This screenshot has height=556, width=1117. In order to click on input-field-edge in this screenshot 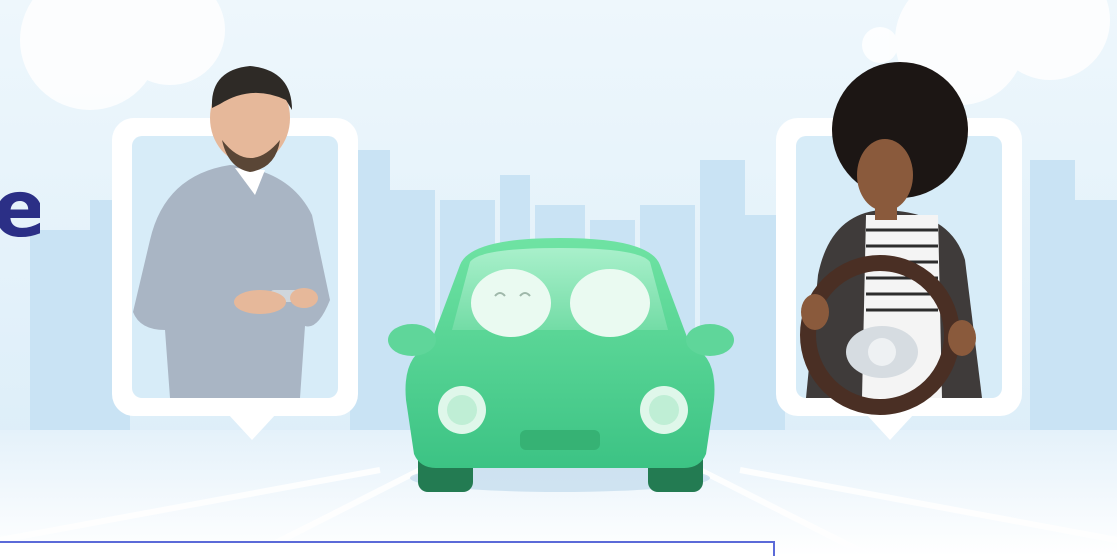, I will do `click(387, 548)`.